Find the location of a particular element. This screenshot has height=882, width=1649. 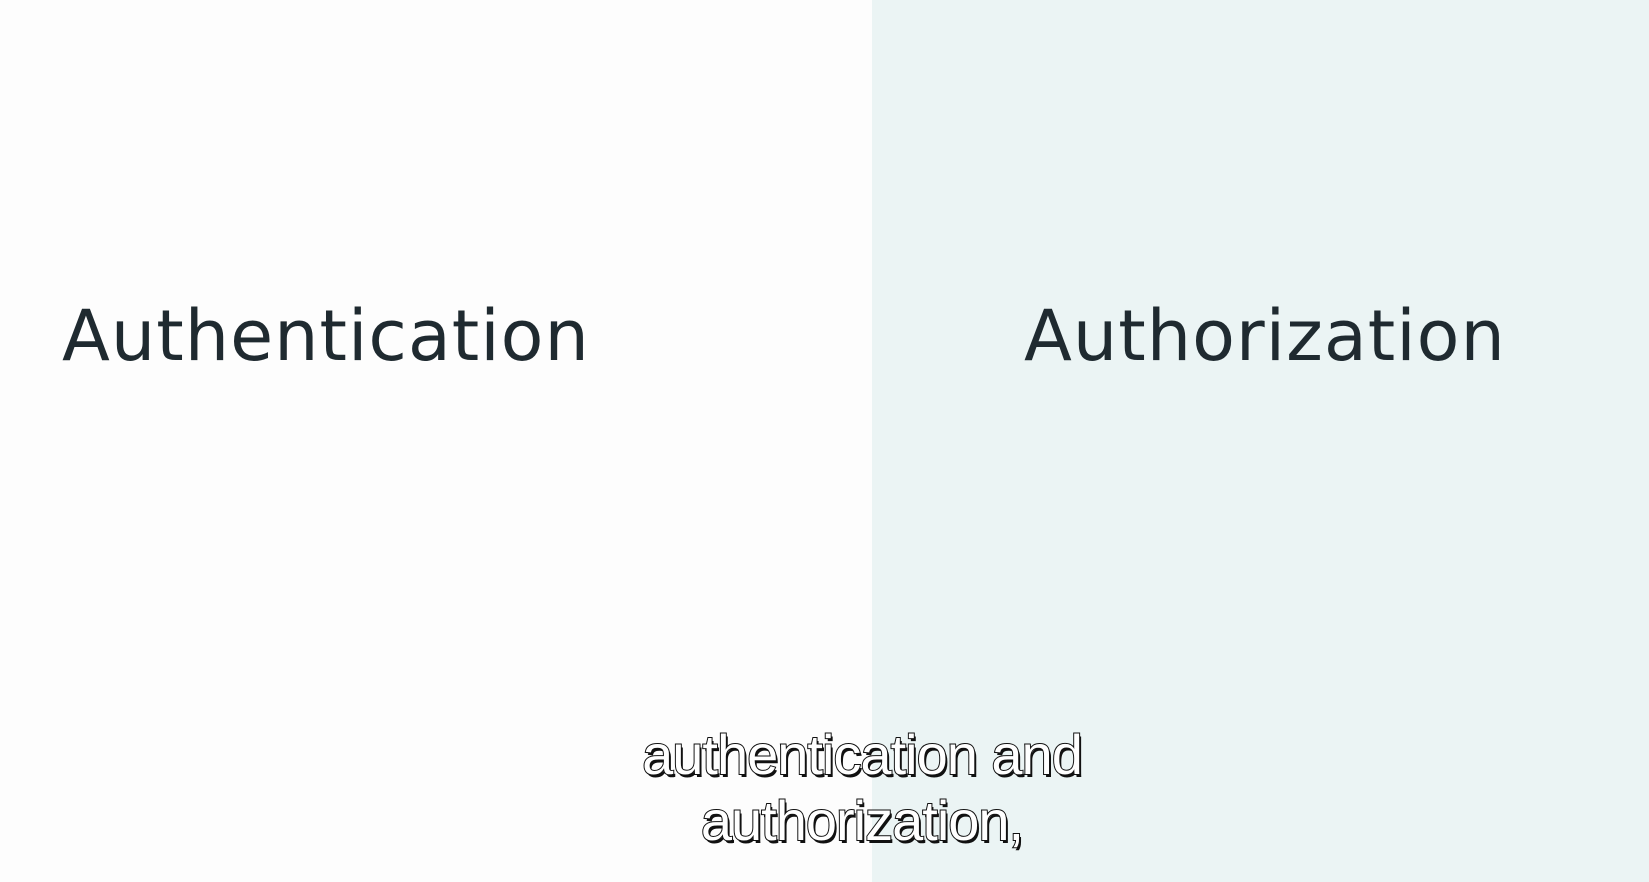

authentication-heading: Authentication is located at coordinates (326, 336).